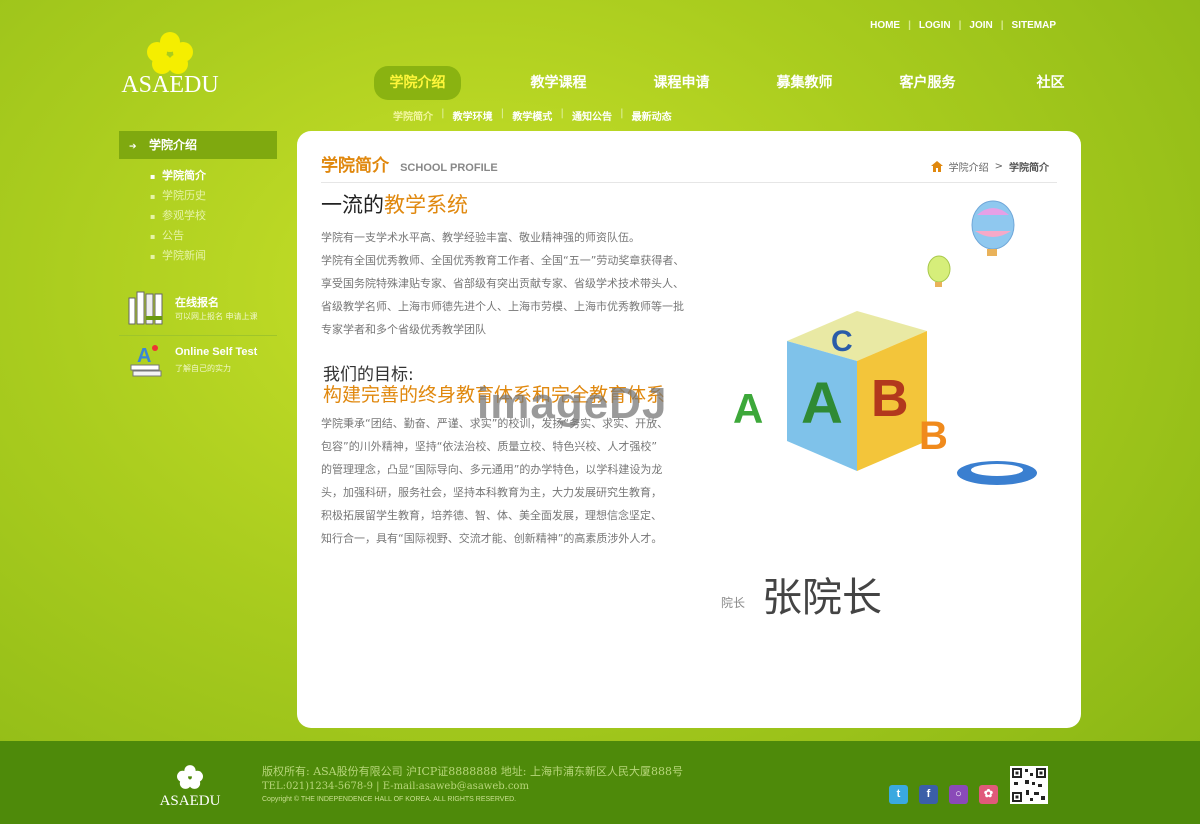 Image resolution: width=1200 pixels, height=824 pixels. I want to click on sidebar-item-news: ▪ 学院新闻, so click(178, 256).